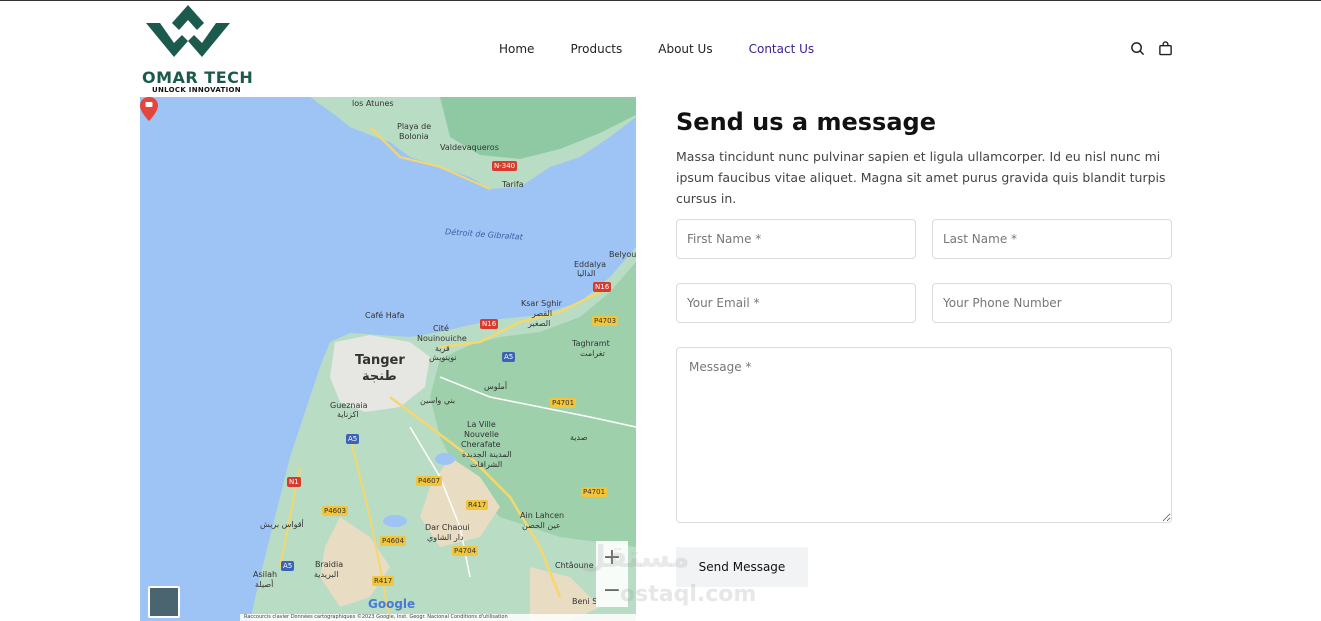 The width and height of the screenshot is (1321, 621). Describe the element at coordinates (513, 184) in the screenshot. I see `map-label: Tarifa` at that location.